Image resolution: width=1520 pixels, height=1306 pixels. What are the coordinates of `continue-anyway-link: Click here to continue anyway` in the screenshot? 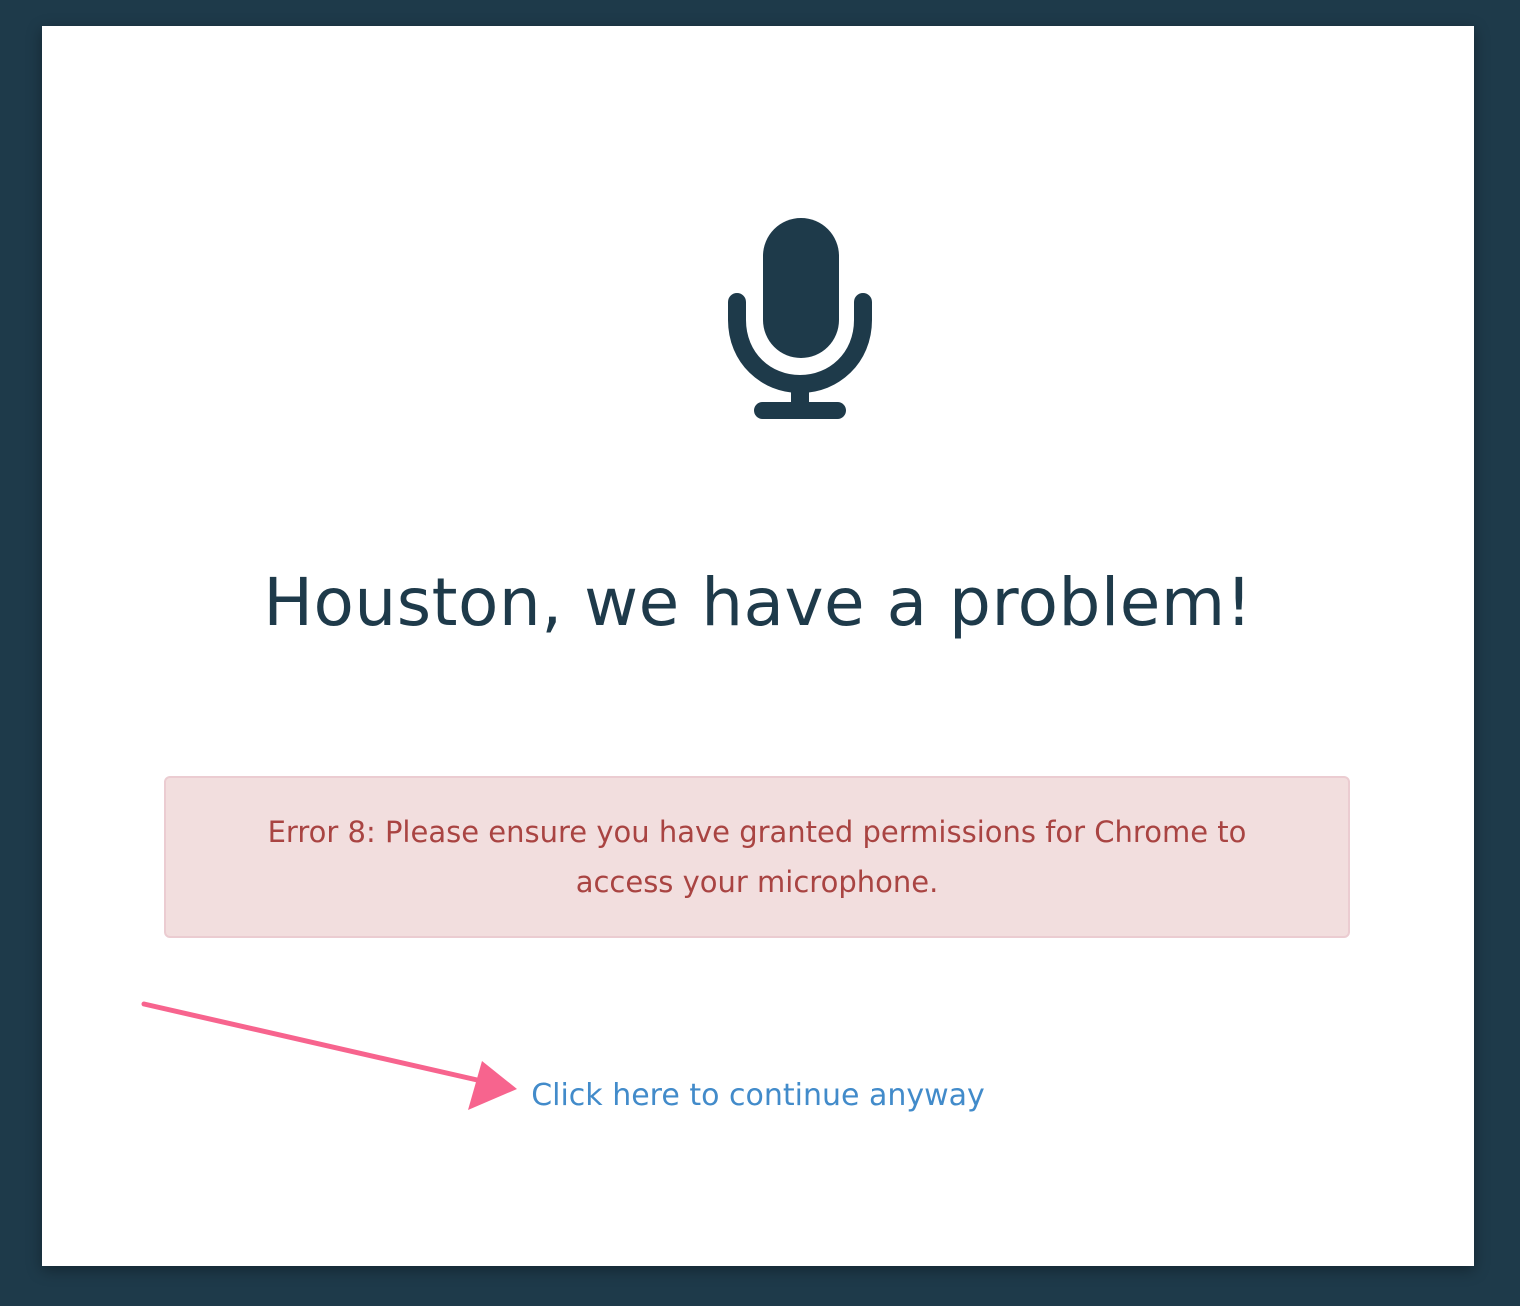 It's located at (758, 1096).